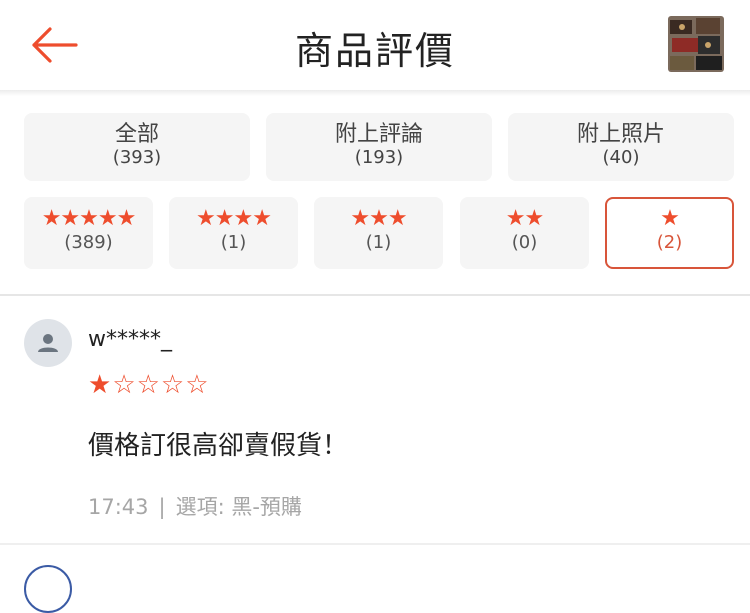 The width and height of the screenshot is (750, 613). Describe the element at coordinates (374, 51) in the screenshot. I see `page-title: 商品評價` at that location.